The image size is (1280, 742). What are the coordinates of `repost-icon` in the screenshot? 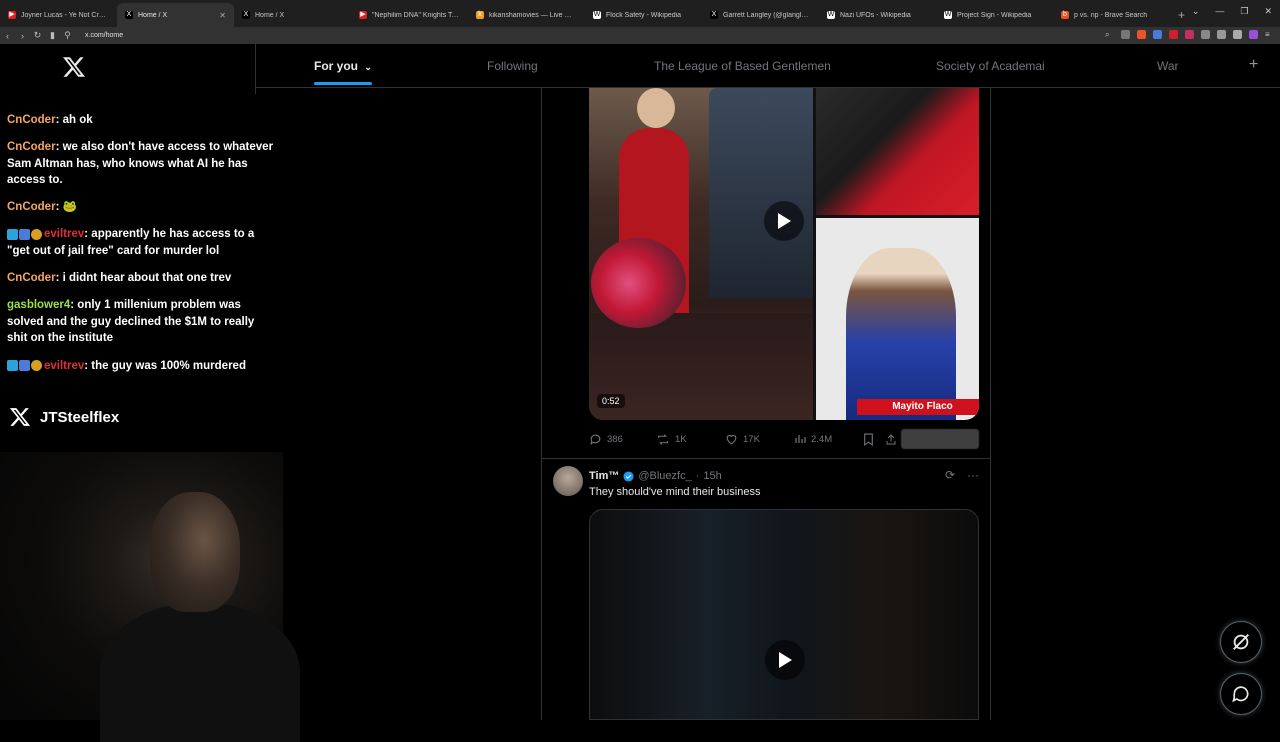 It's located at (663, 439).